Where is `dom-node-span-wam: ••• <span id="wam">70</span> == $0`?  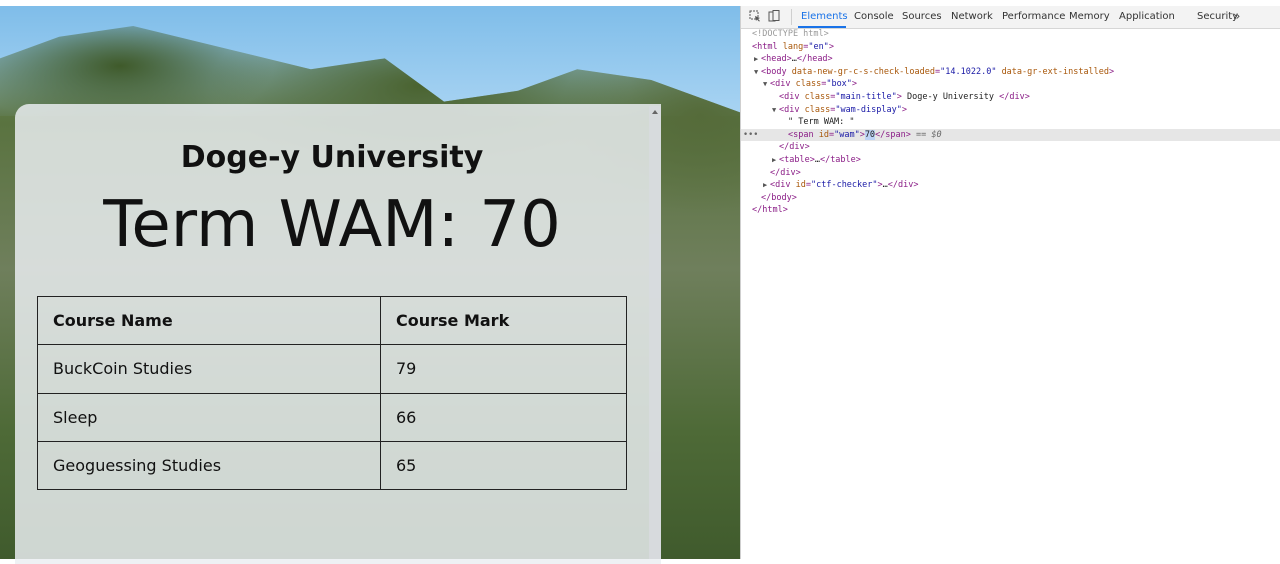 dom-node-span-wam: ••• <span id="wam">70</span> == $0 is located at coordinates (1010, 135).